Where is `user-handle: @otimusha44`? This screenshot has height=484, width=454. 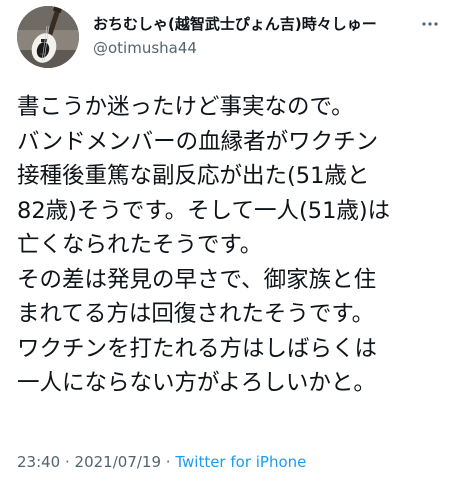 user-handle: @otimusha44 is located at coordinates (243, 48).